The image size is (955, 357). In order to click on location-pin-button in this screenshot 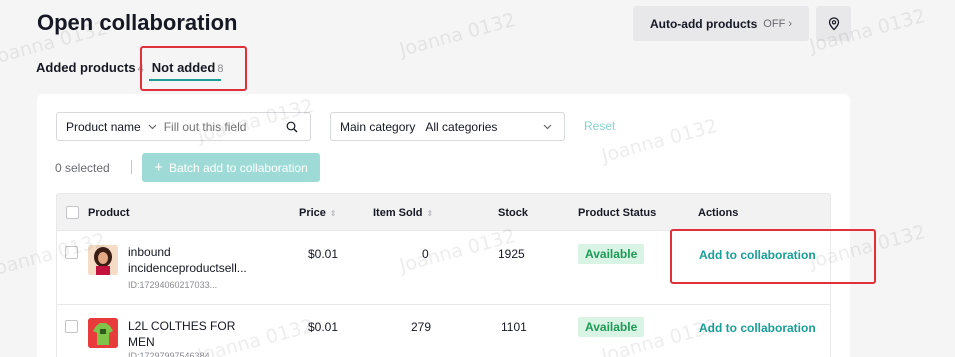, I will do `click(833, 23)`.